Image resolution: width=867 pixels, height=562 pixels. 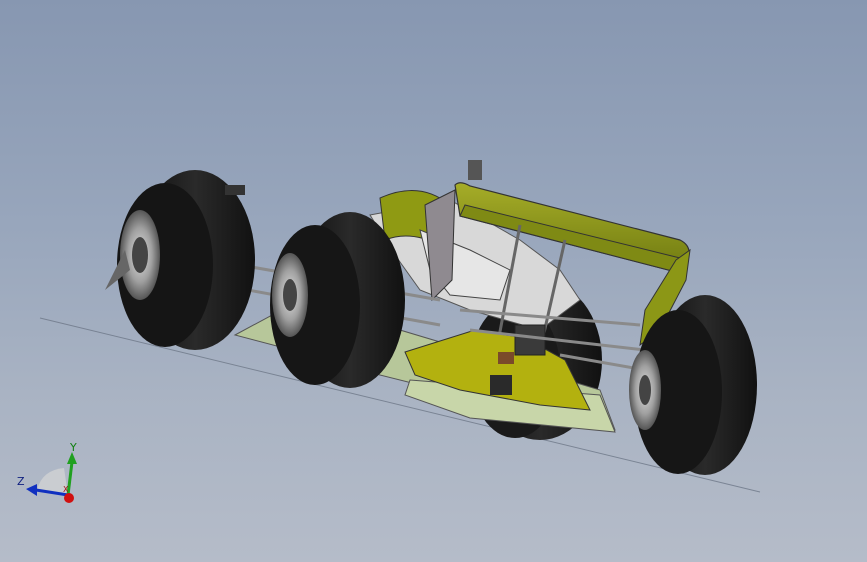 I want to click on exhaust-block, so click(x=501, y=385).